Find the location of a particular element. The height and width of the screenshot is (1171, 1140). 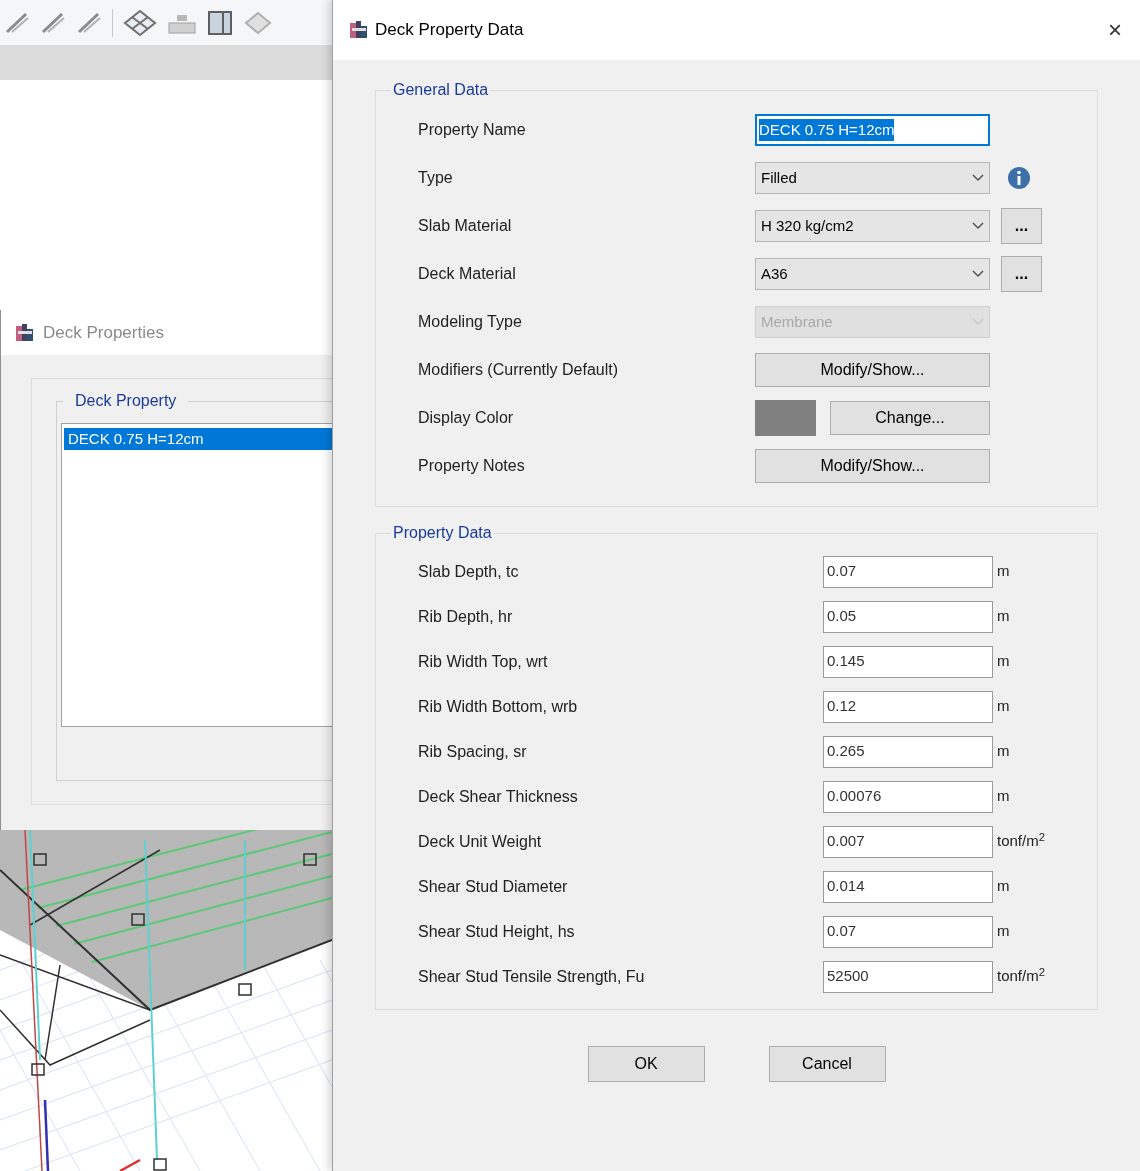

field-label: Property Notes is located at coordinates (472, 466).